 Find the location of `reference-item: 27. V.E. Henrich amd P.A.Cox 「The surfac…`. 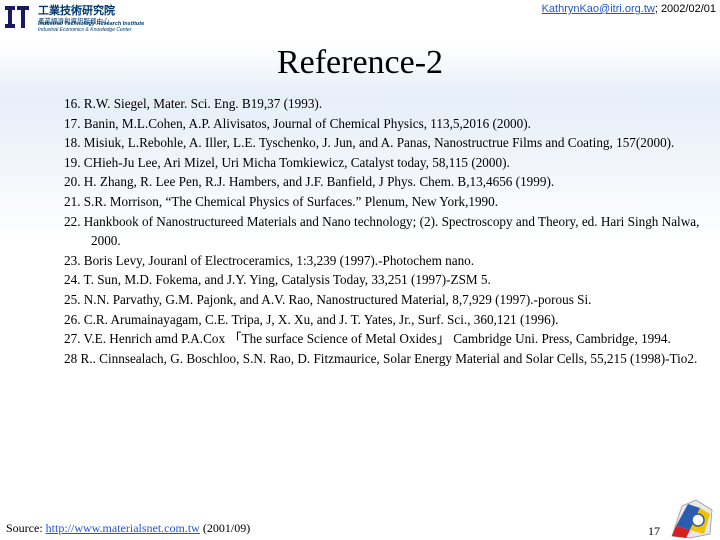

reference-item: 27. V.E. Henrich amd P.A.Cox 「The surfac… is located at coordinates (367, 339).